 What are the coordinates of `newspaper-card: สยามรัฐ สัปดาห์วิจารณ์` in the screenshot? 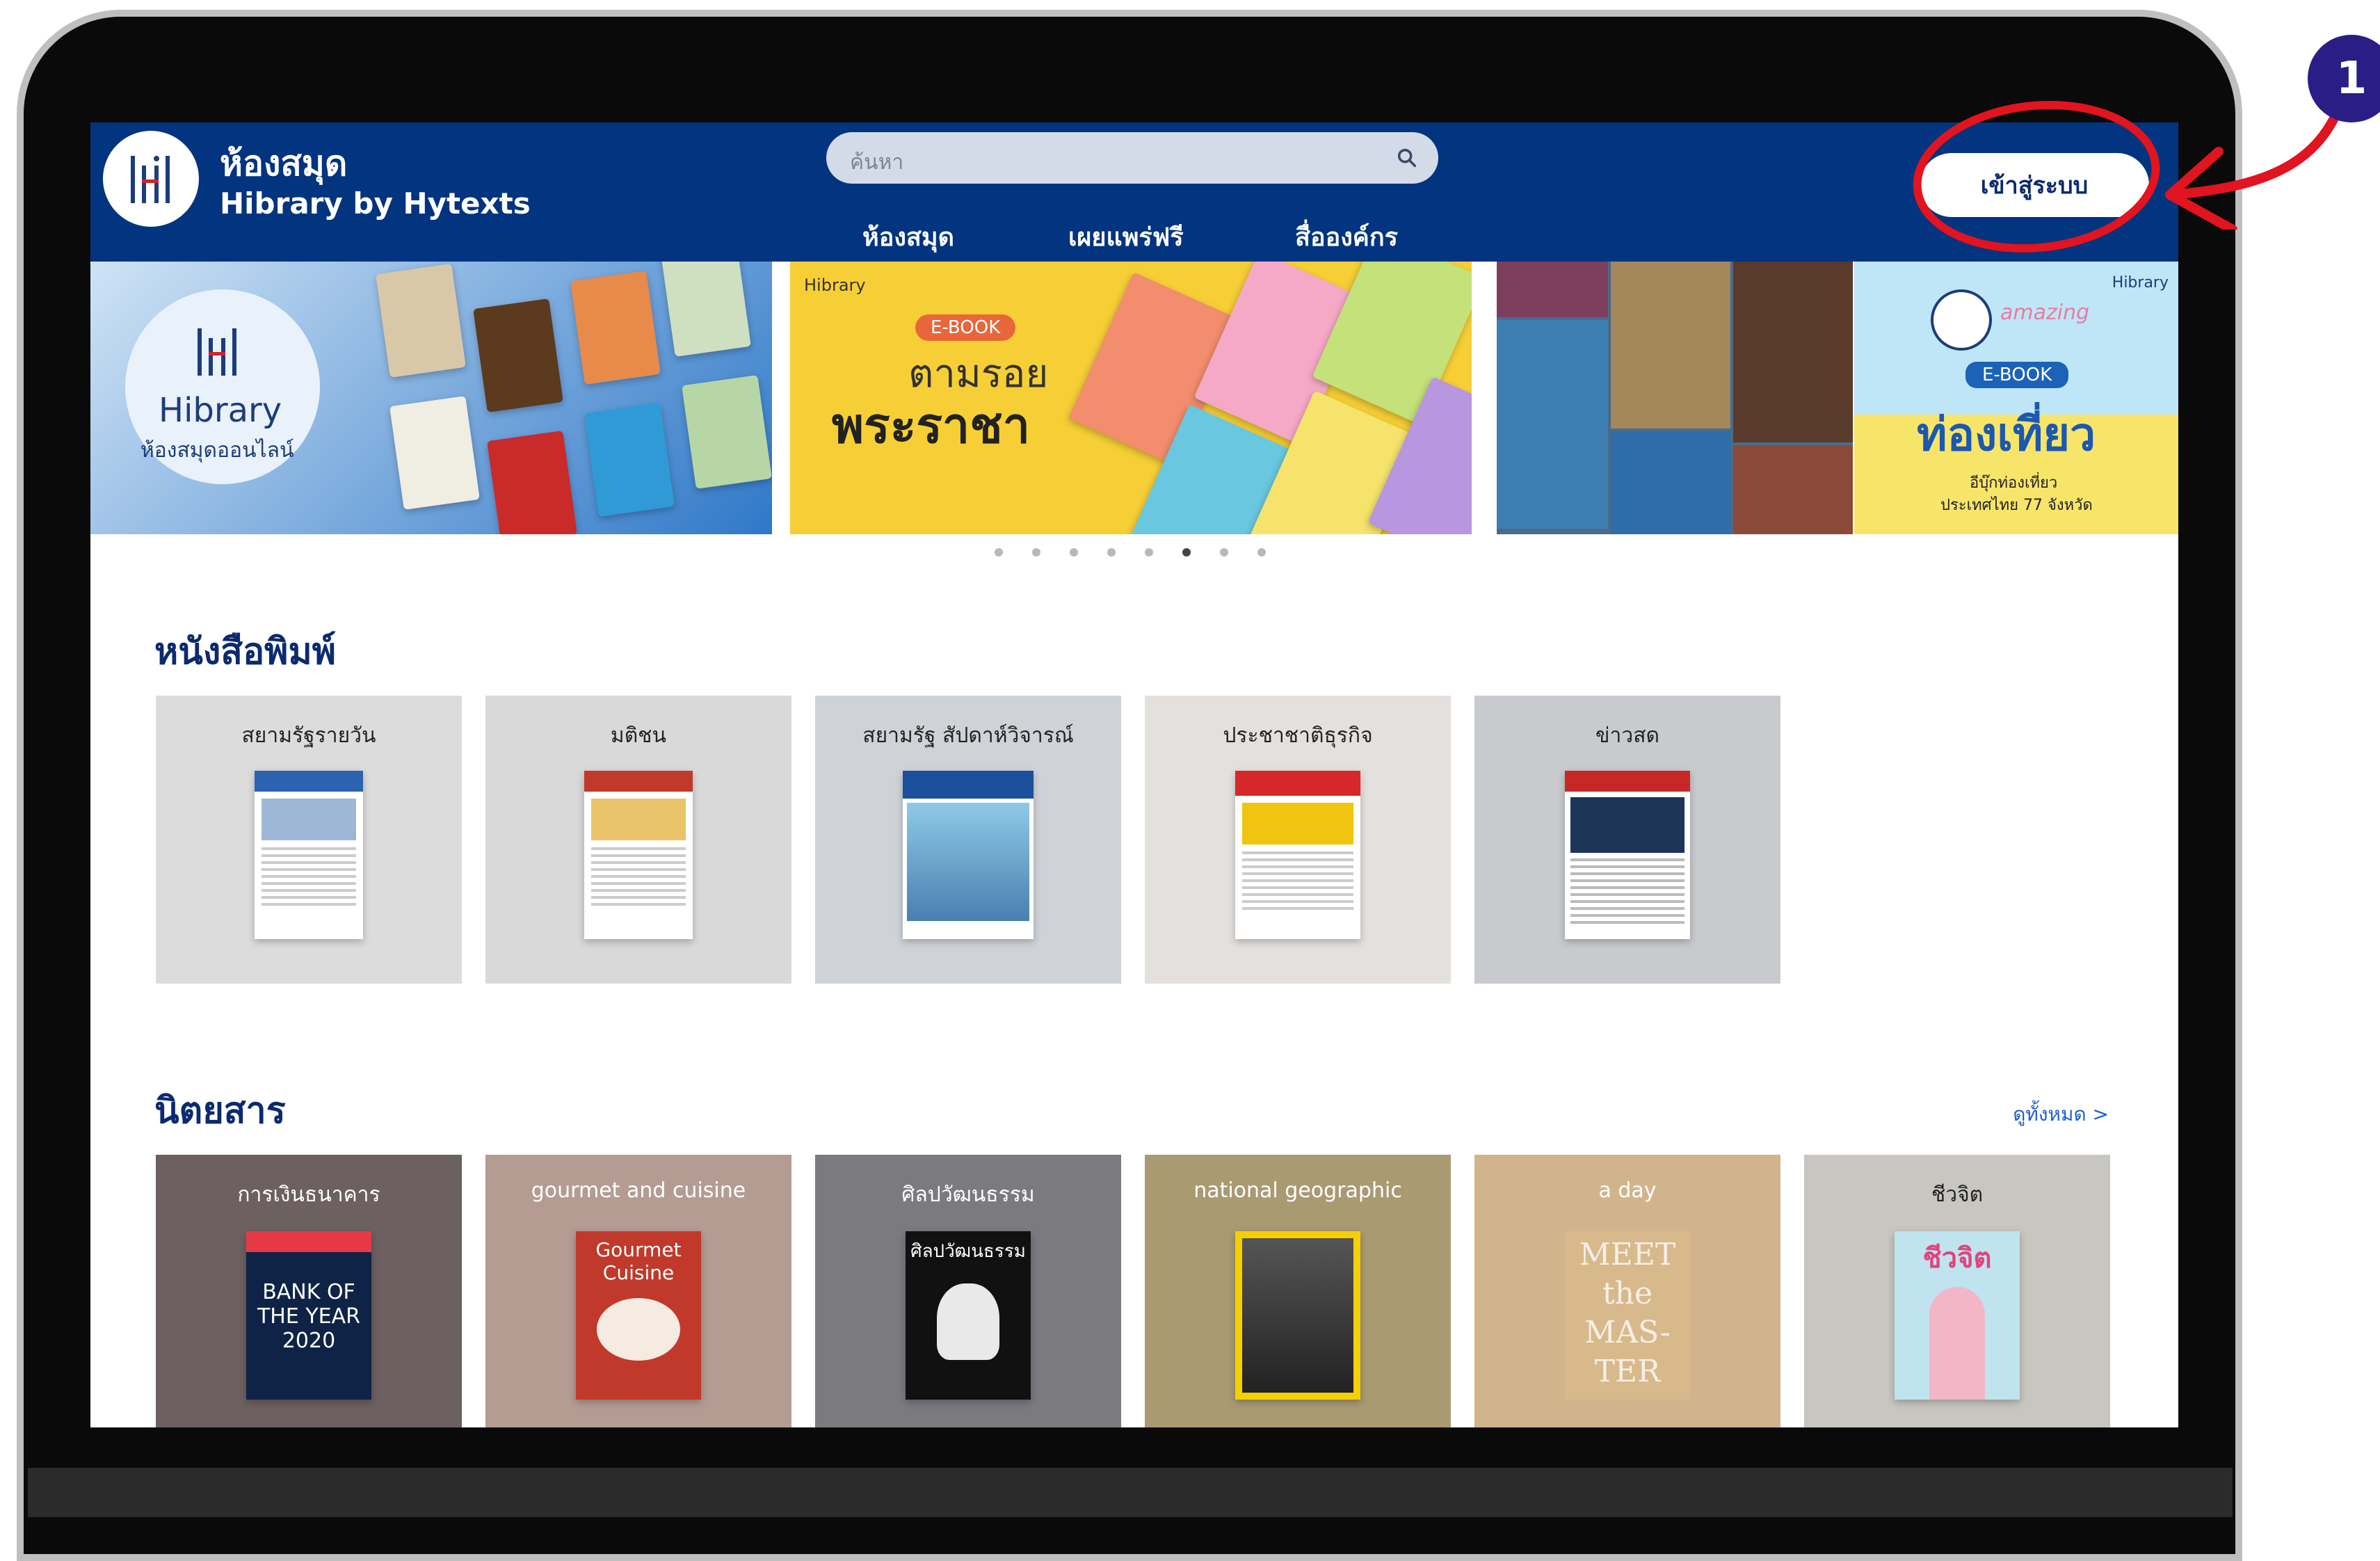 It's located at (968, 840).